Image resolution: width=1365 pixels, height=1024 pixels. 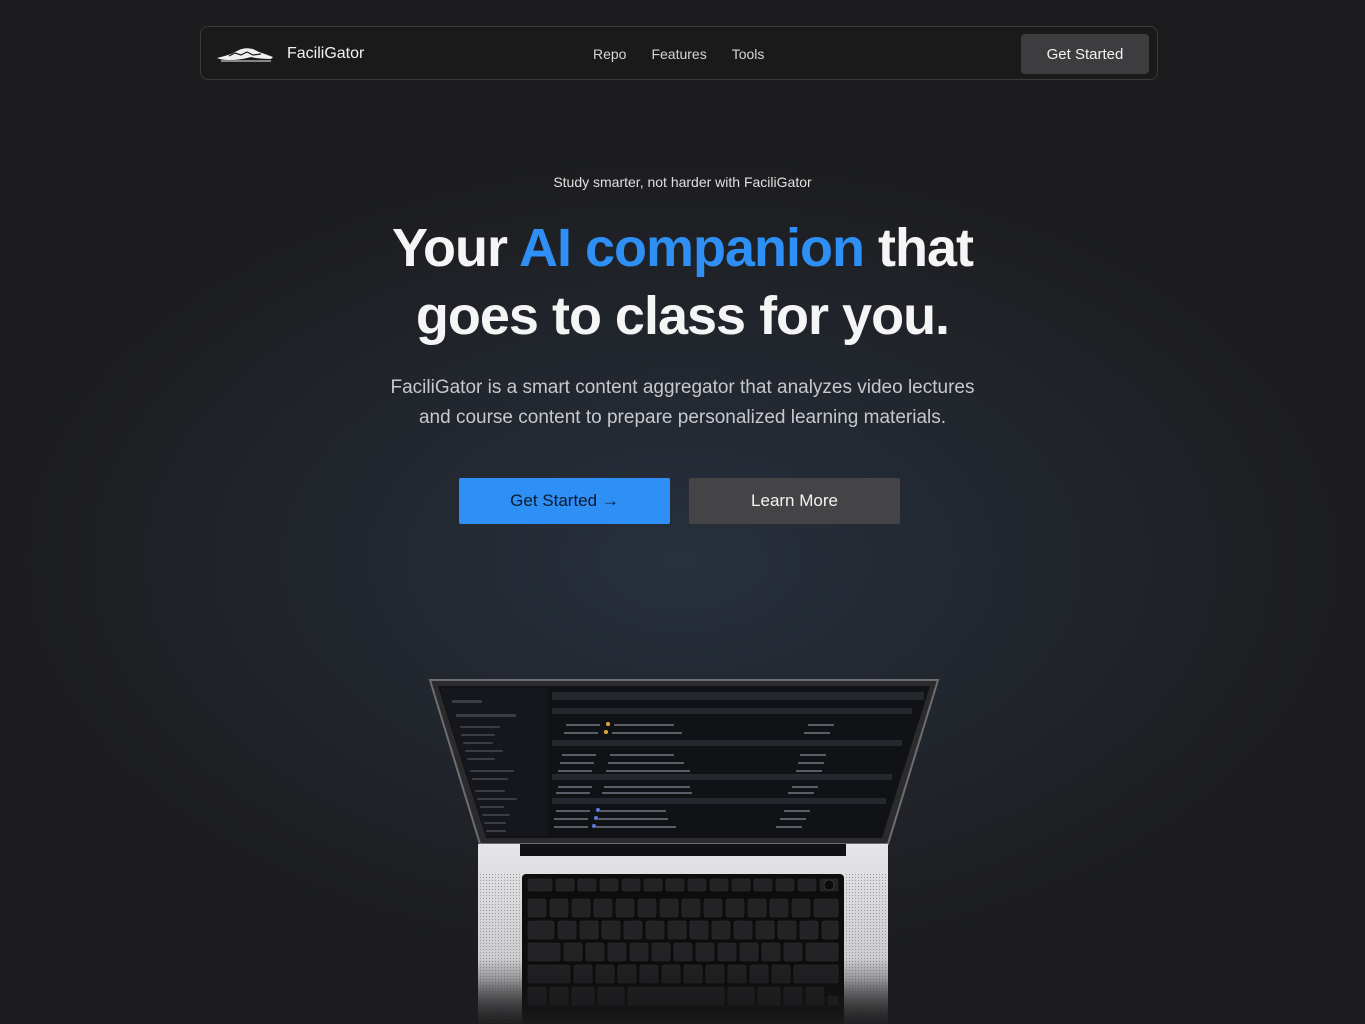 I want to click on gator-logo-icon, so click(x=245, y=55).